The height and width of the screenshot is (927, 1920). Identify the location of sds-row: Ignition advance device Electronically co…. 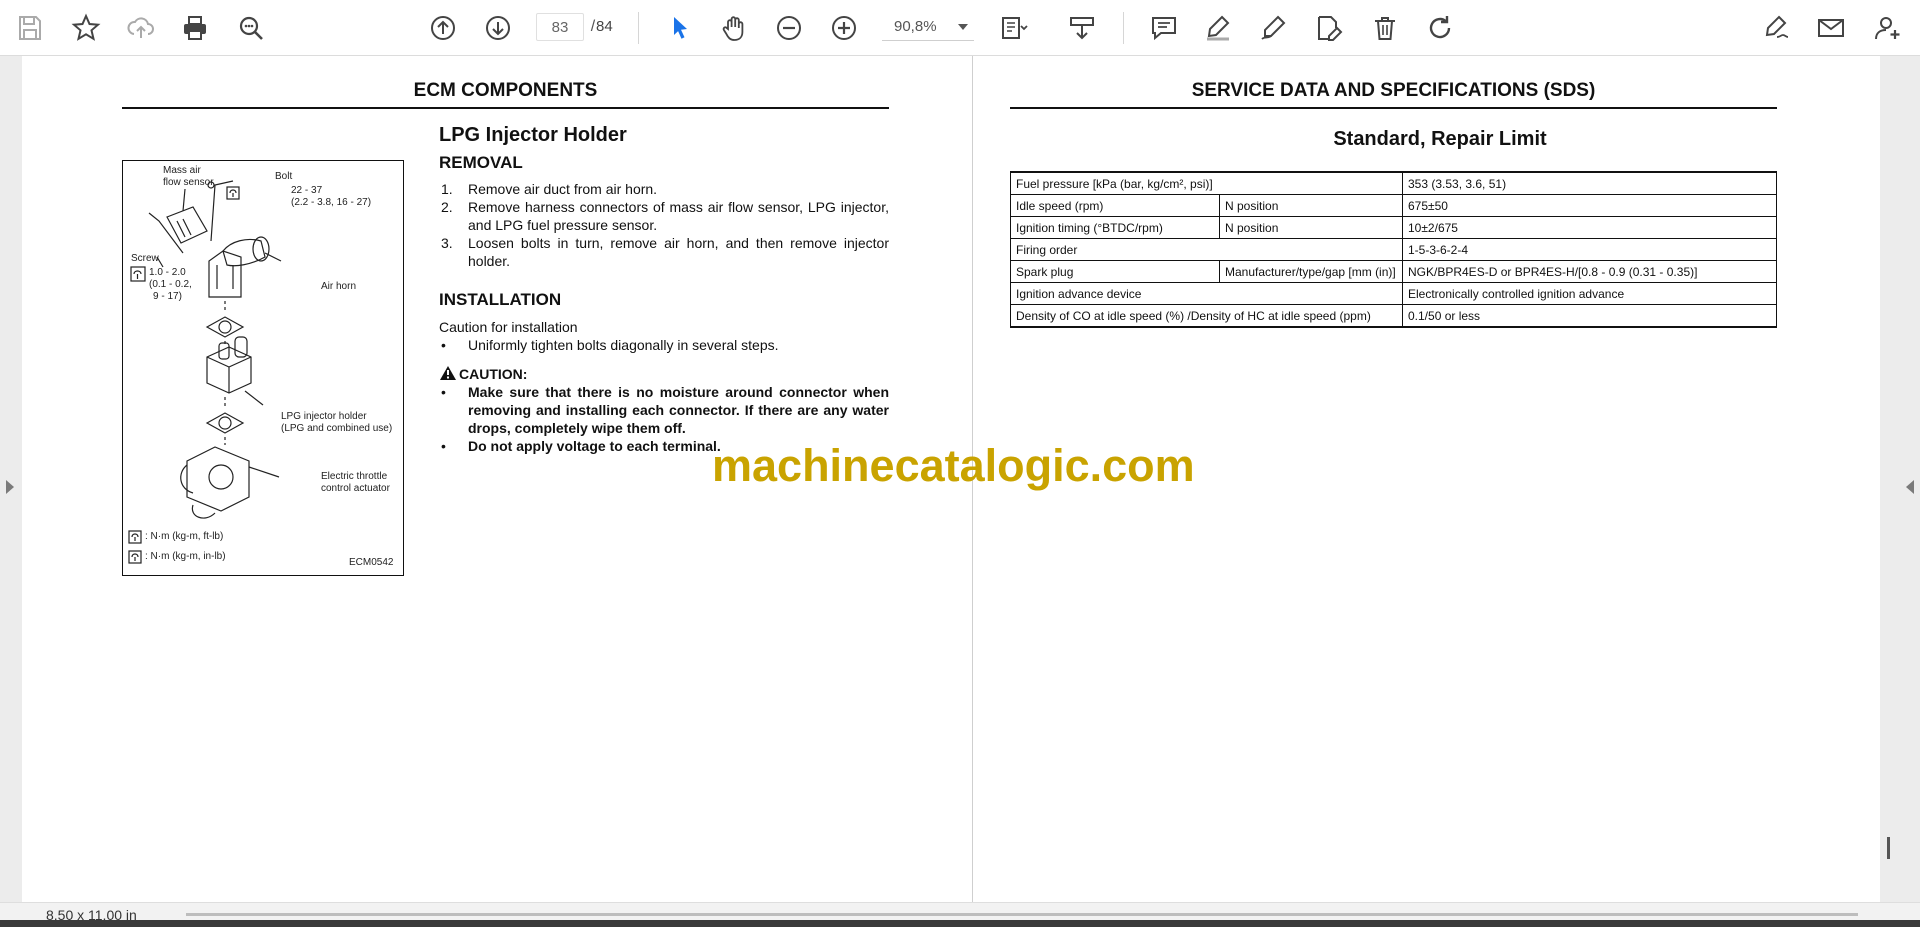
(1393, 293).